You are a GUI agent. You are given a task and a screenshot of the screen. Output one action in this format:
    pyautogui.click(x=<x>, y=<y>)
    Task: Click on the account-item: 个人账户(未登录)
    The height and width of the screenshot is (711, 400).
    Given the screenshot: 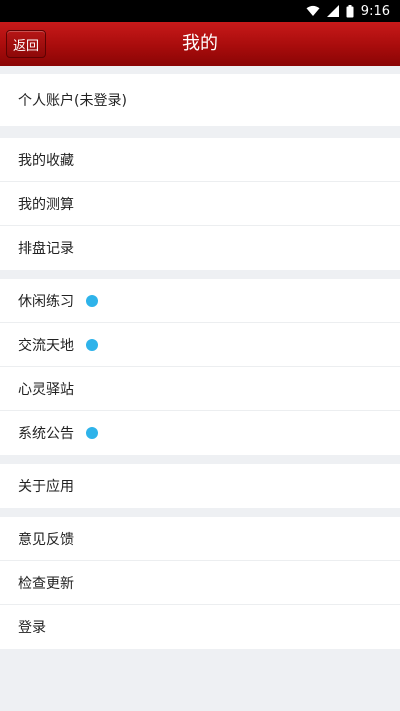 What is the action you would take?
    pyautogui.click(x=200, y=100)
    